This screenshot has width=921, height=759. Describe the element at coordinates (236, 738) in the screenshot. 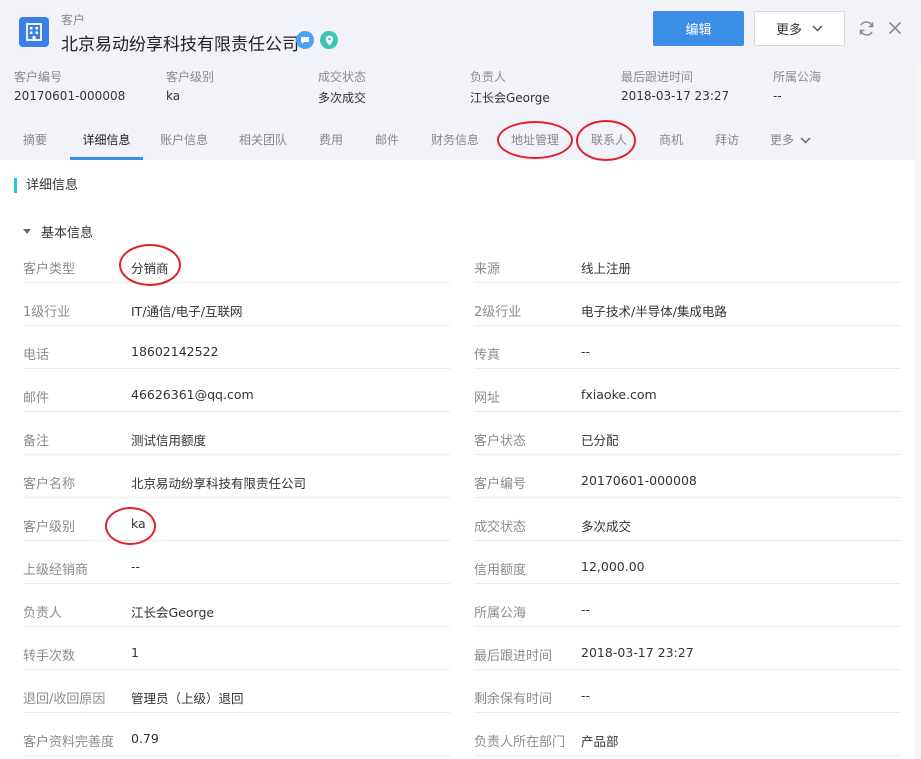

I see `field-profile-completeness: 客户资料完善度 0.79` at that location.